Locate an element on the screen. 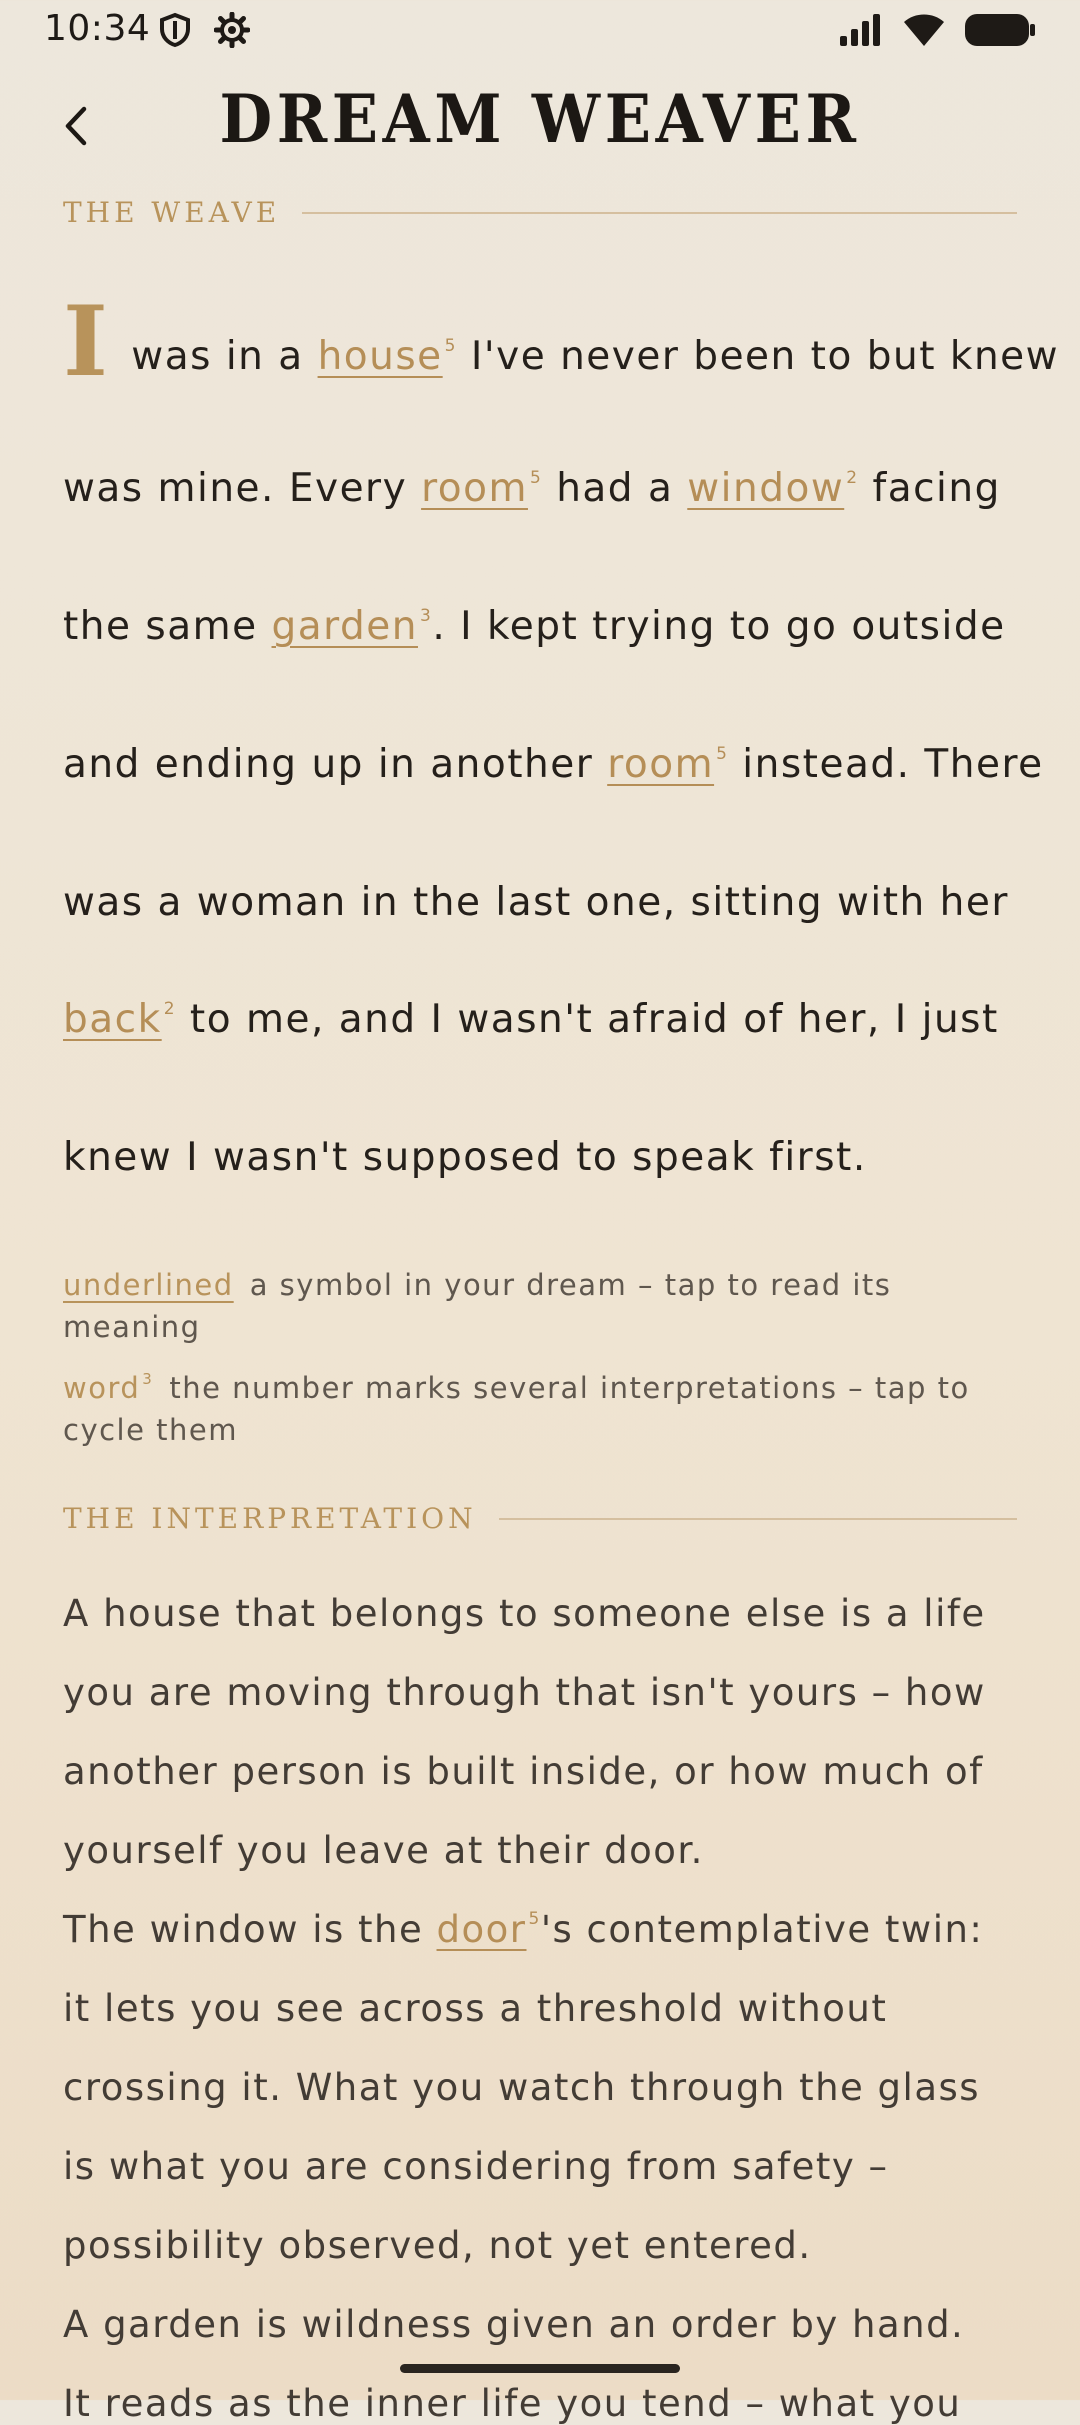  legend-key-sup: 3 is located at coordinates (148, 1379).